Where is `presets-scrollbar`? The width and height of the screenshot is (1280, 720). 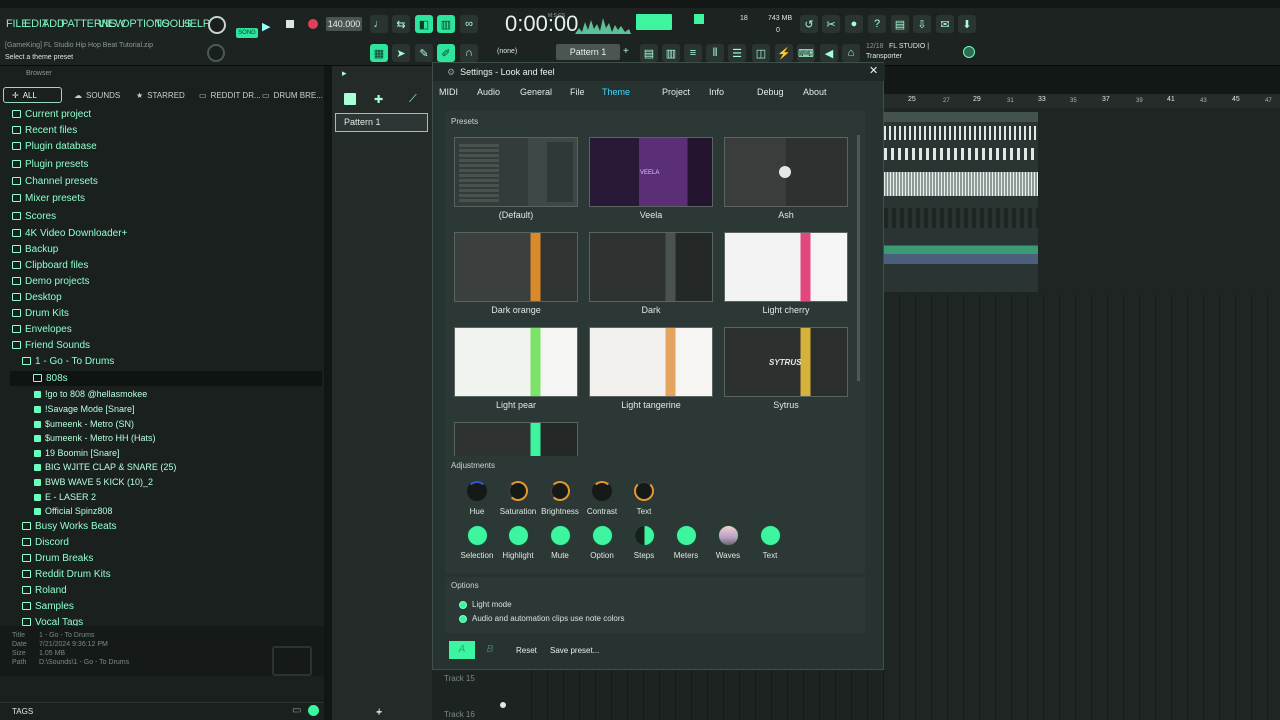 presets-scrollbar is located at coordinates (858, 258).